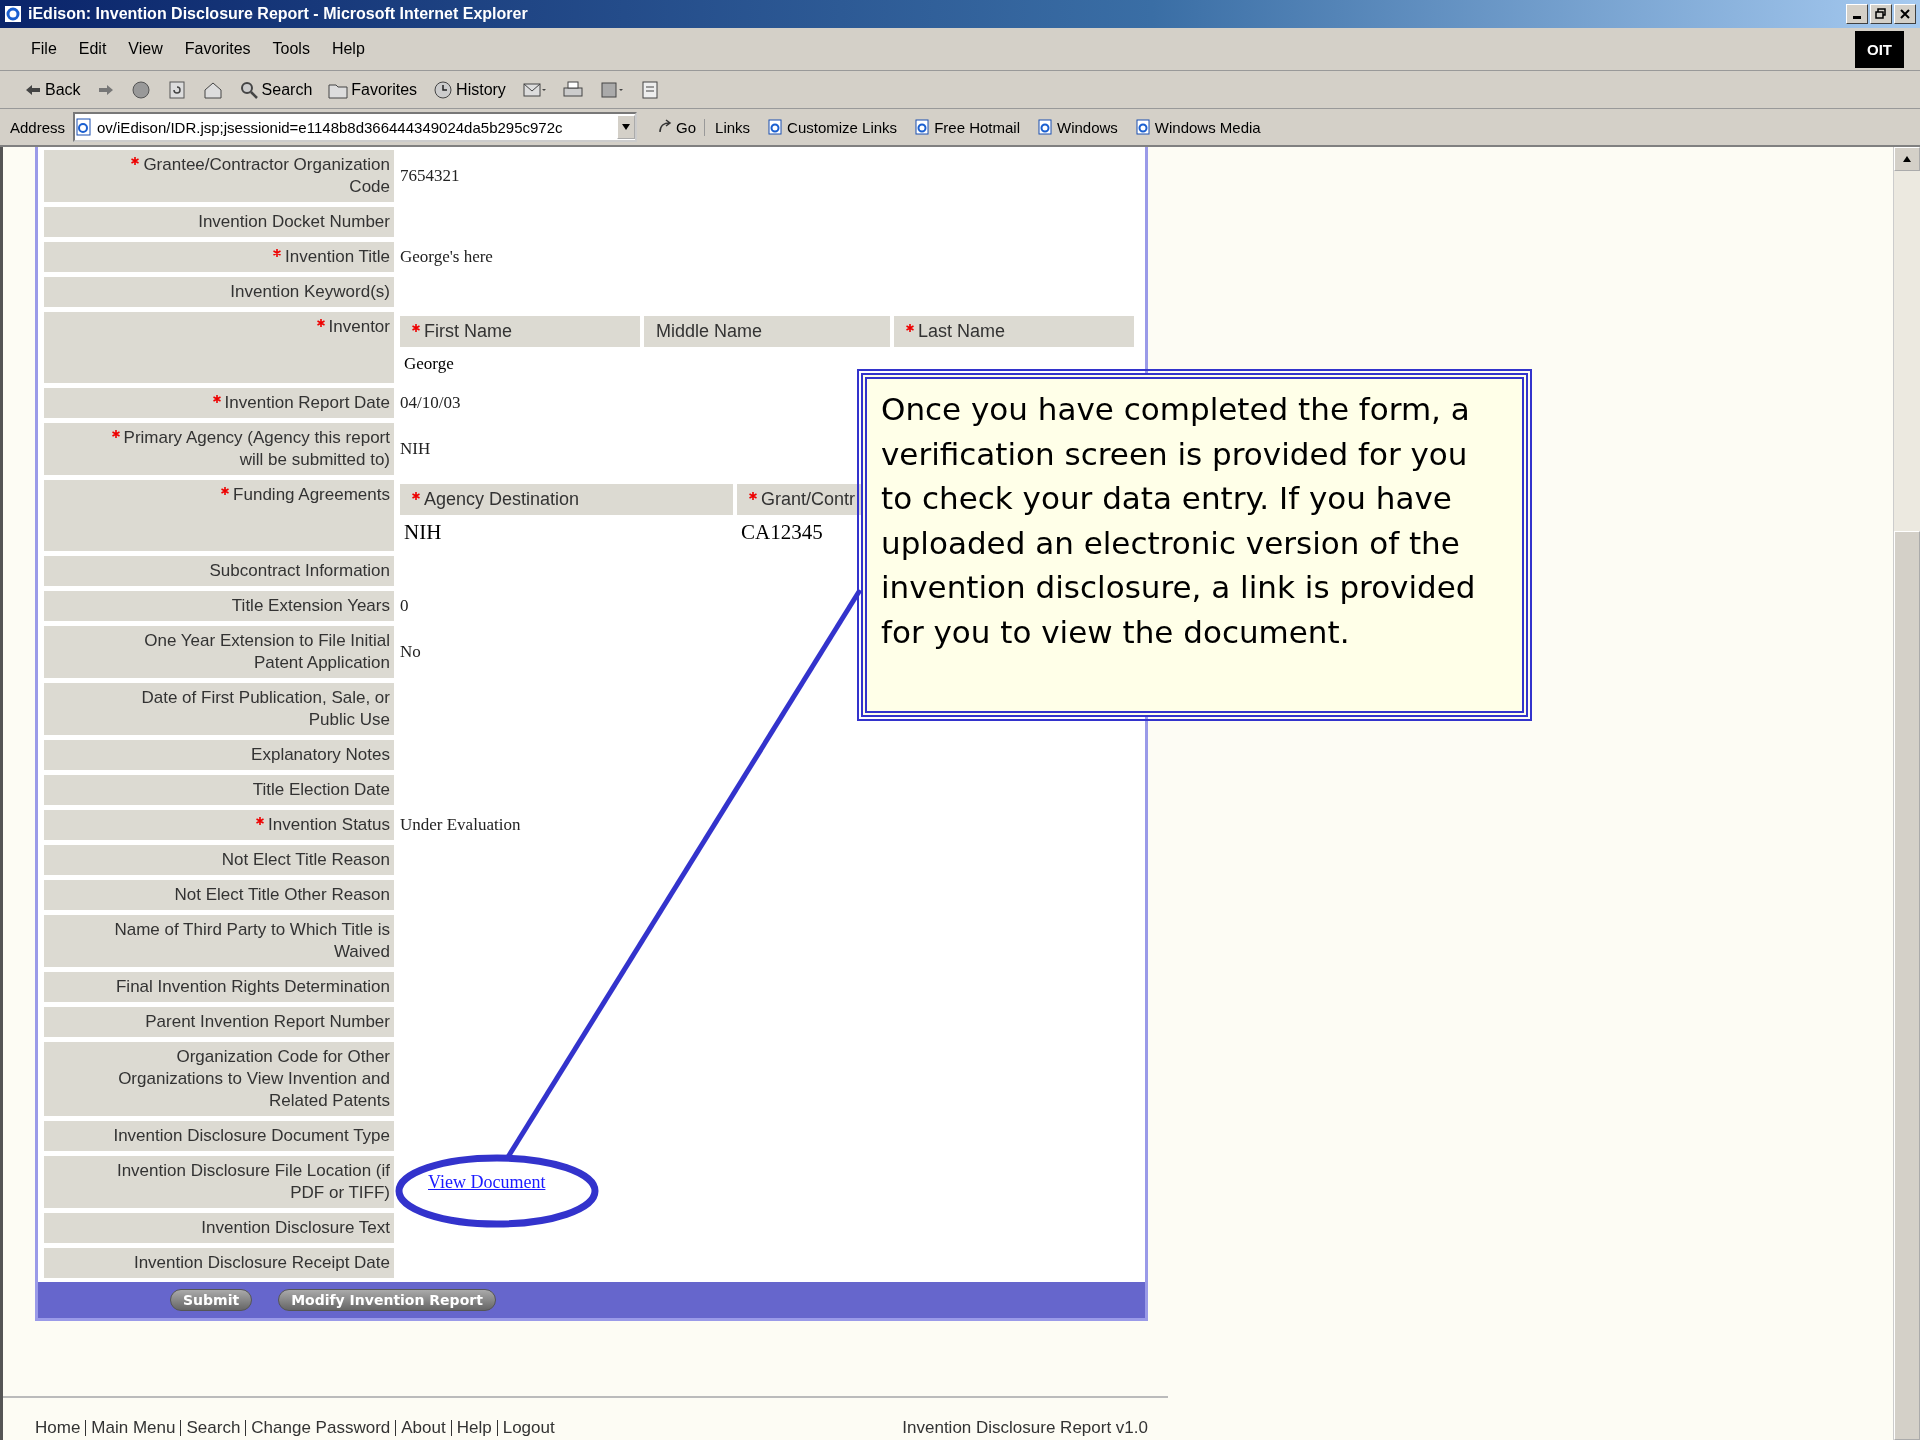  I want to click on field-value: Under Evaluation, so click(460, 825).